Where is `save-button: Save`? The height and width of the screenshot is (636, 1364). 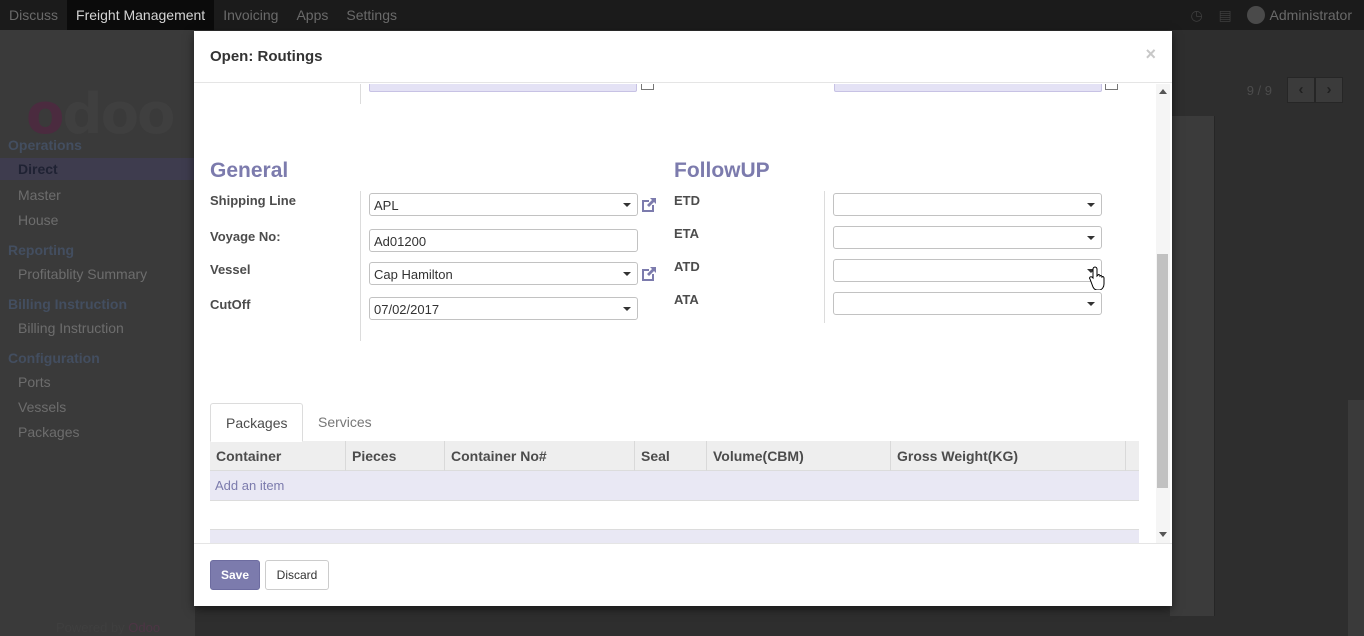
save-button: Save is located at coordinates (235, 575).